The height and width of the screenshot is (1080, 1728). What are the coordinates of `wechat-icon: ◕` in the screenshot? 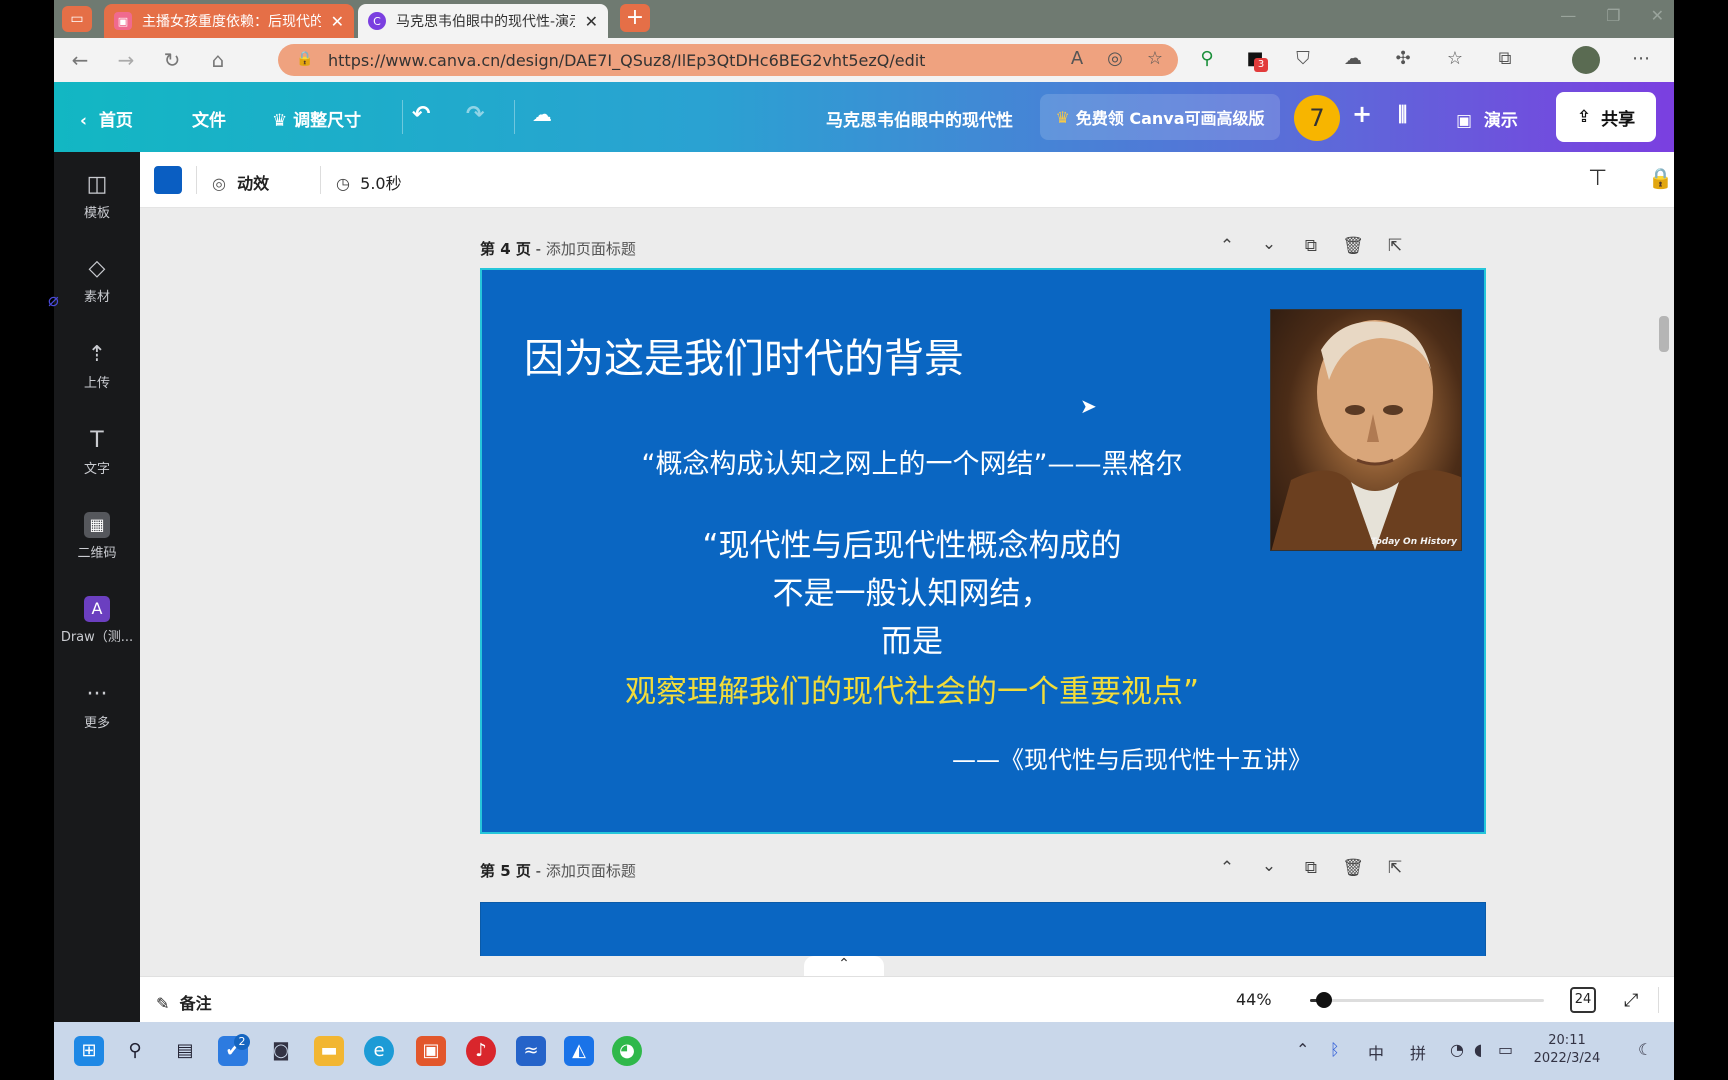 It's located at (627, 1051).